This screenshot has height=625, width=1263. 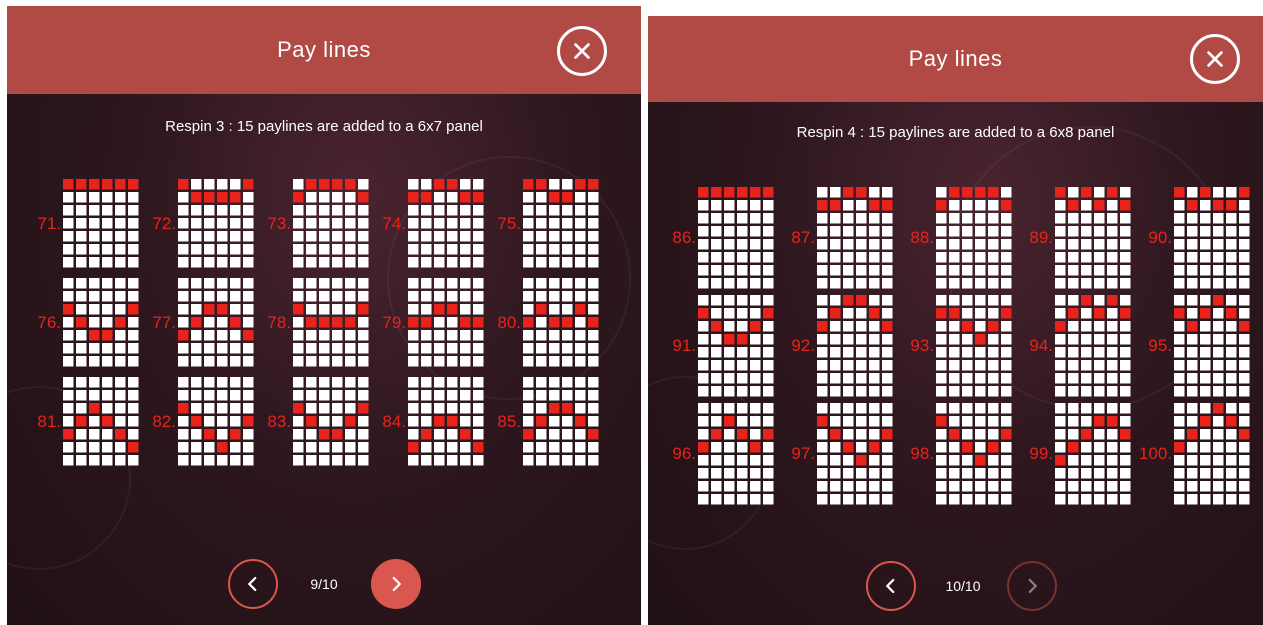 I want to click on payline-number: 88., so click(x=922, y=237).